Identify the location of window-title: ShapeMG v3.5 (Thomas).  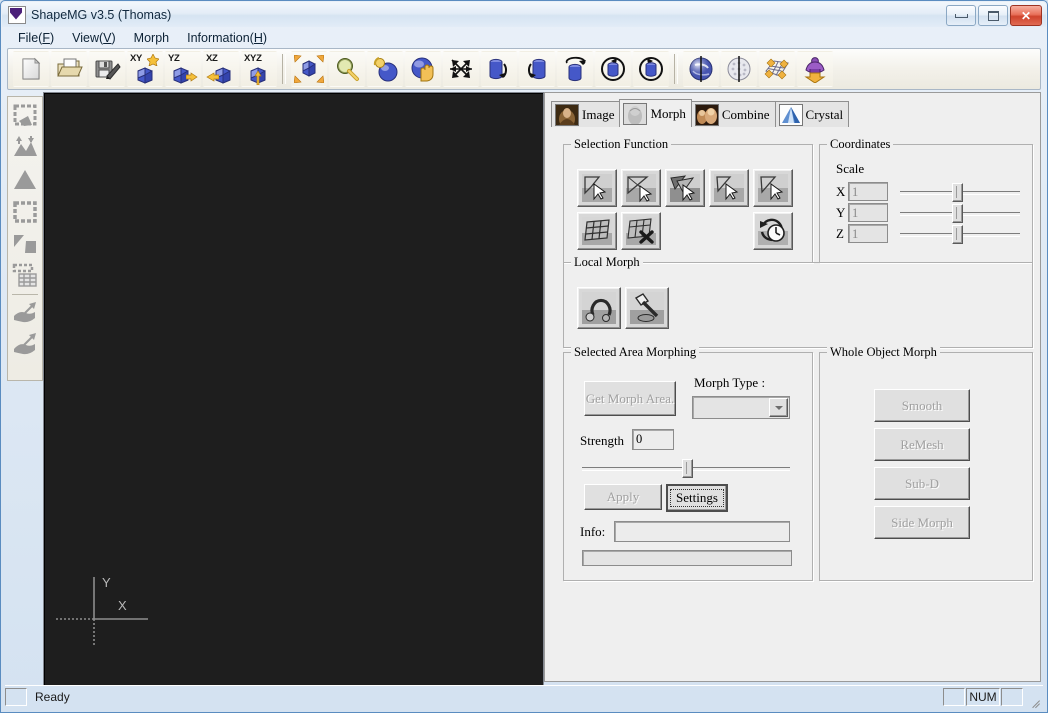
(101, 14).